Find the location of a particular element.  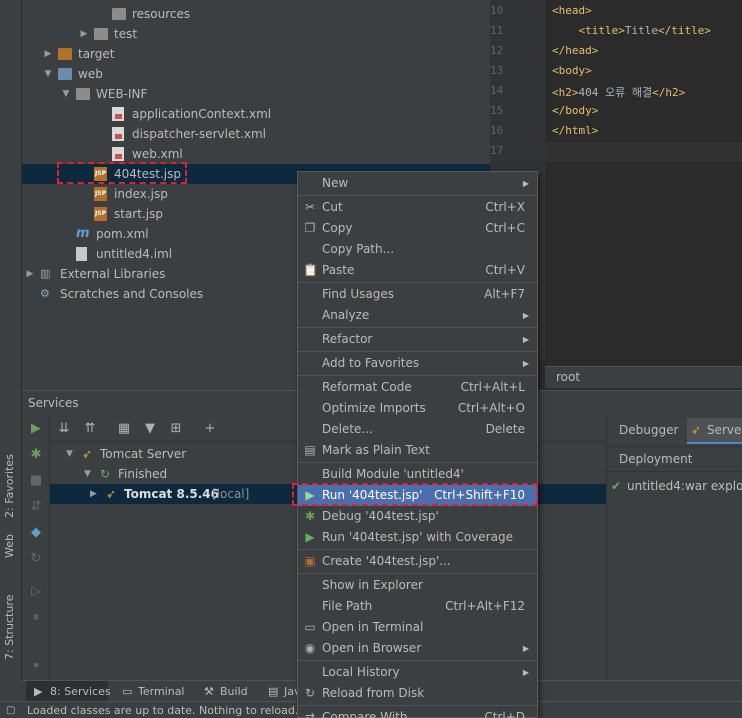

debug-icon: ✱ is located at coordinates (36, 456).